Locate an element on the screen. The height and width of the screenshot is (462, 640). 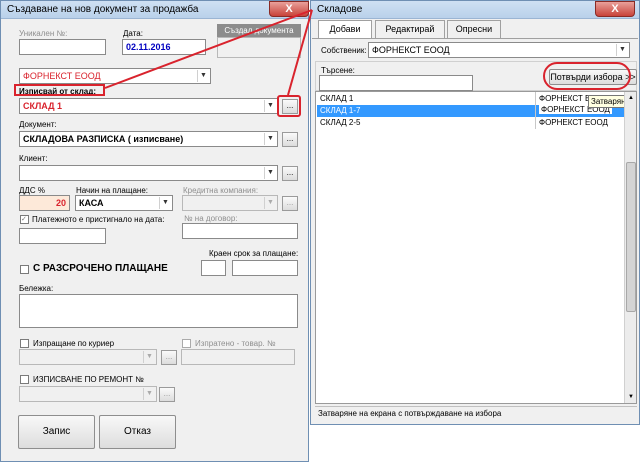
tab-add: Добави is located at coordinates (345, 29).